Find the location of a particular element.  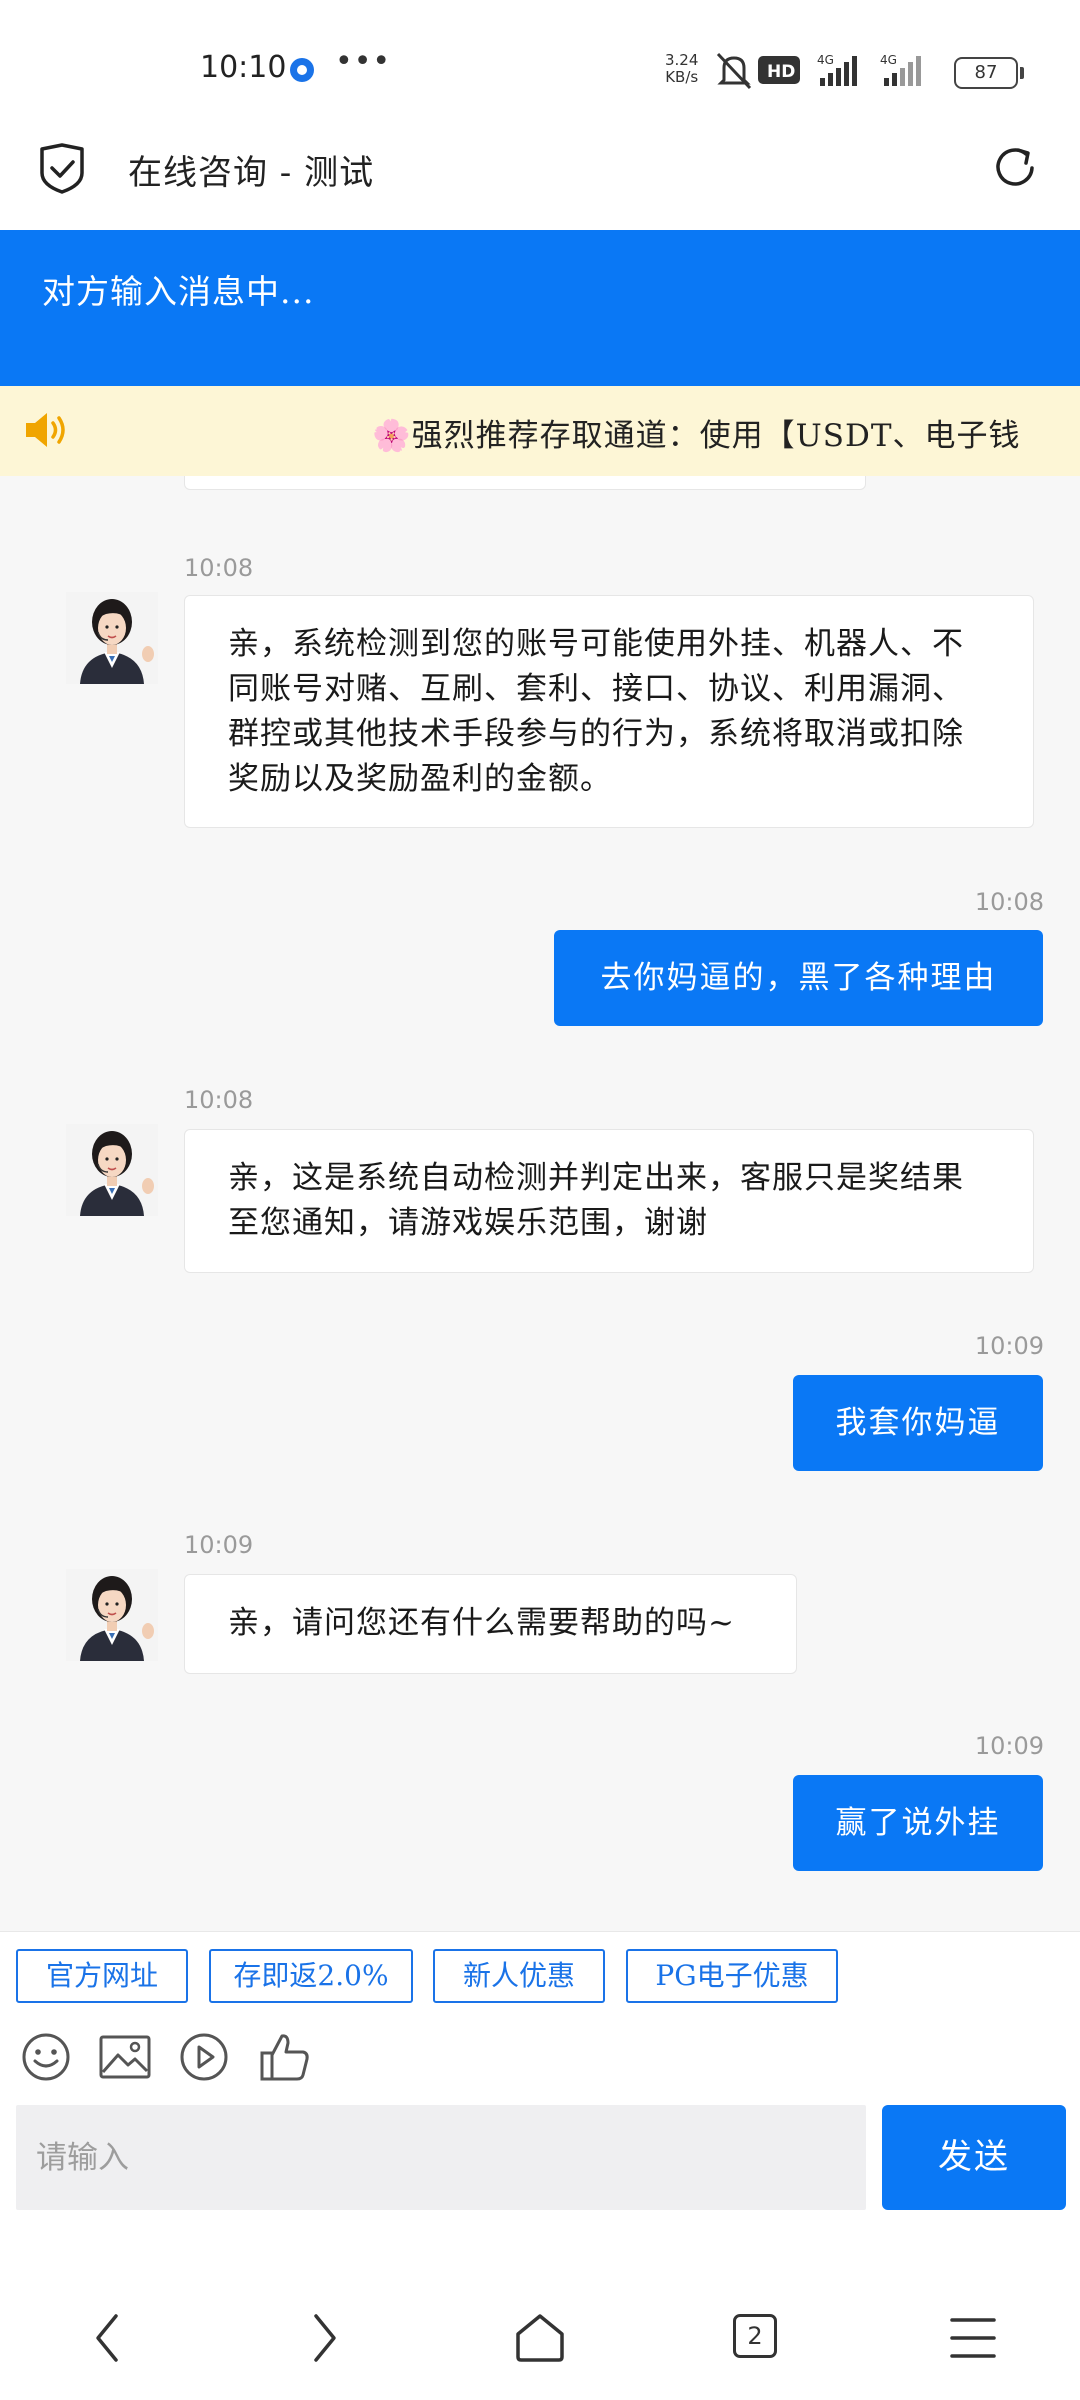

app-notification-icon is located at coordinates (302, 70).